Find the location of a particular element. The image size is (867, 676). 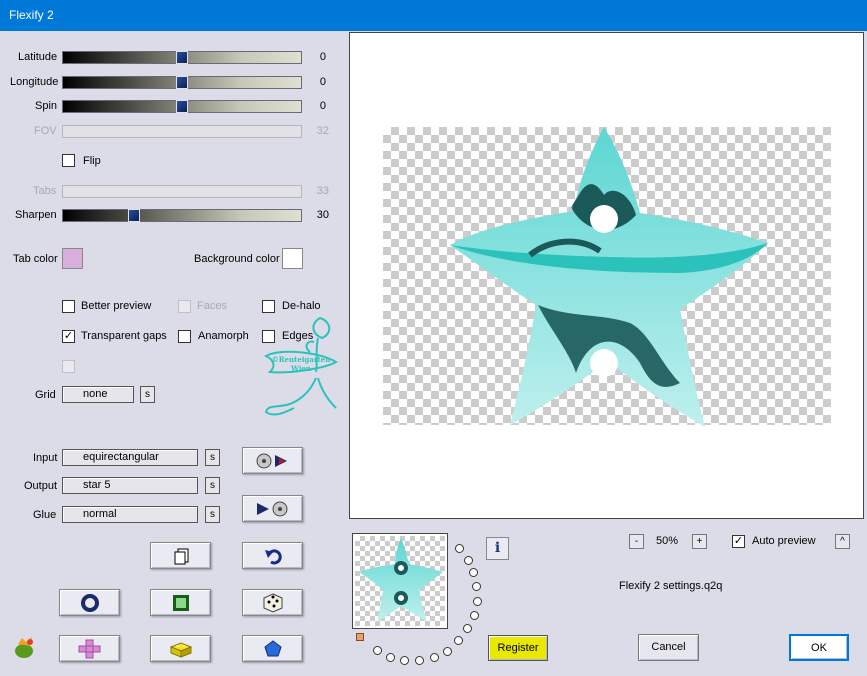

info-button: i is located at coordinates (497, 548).